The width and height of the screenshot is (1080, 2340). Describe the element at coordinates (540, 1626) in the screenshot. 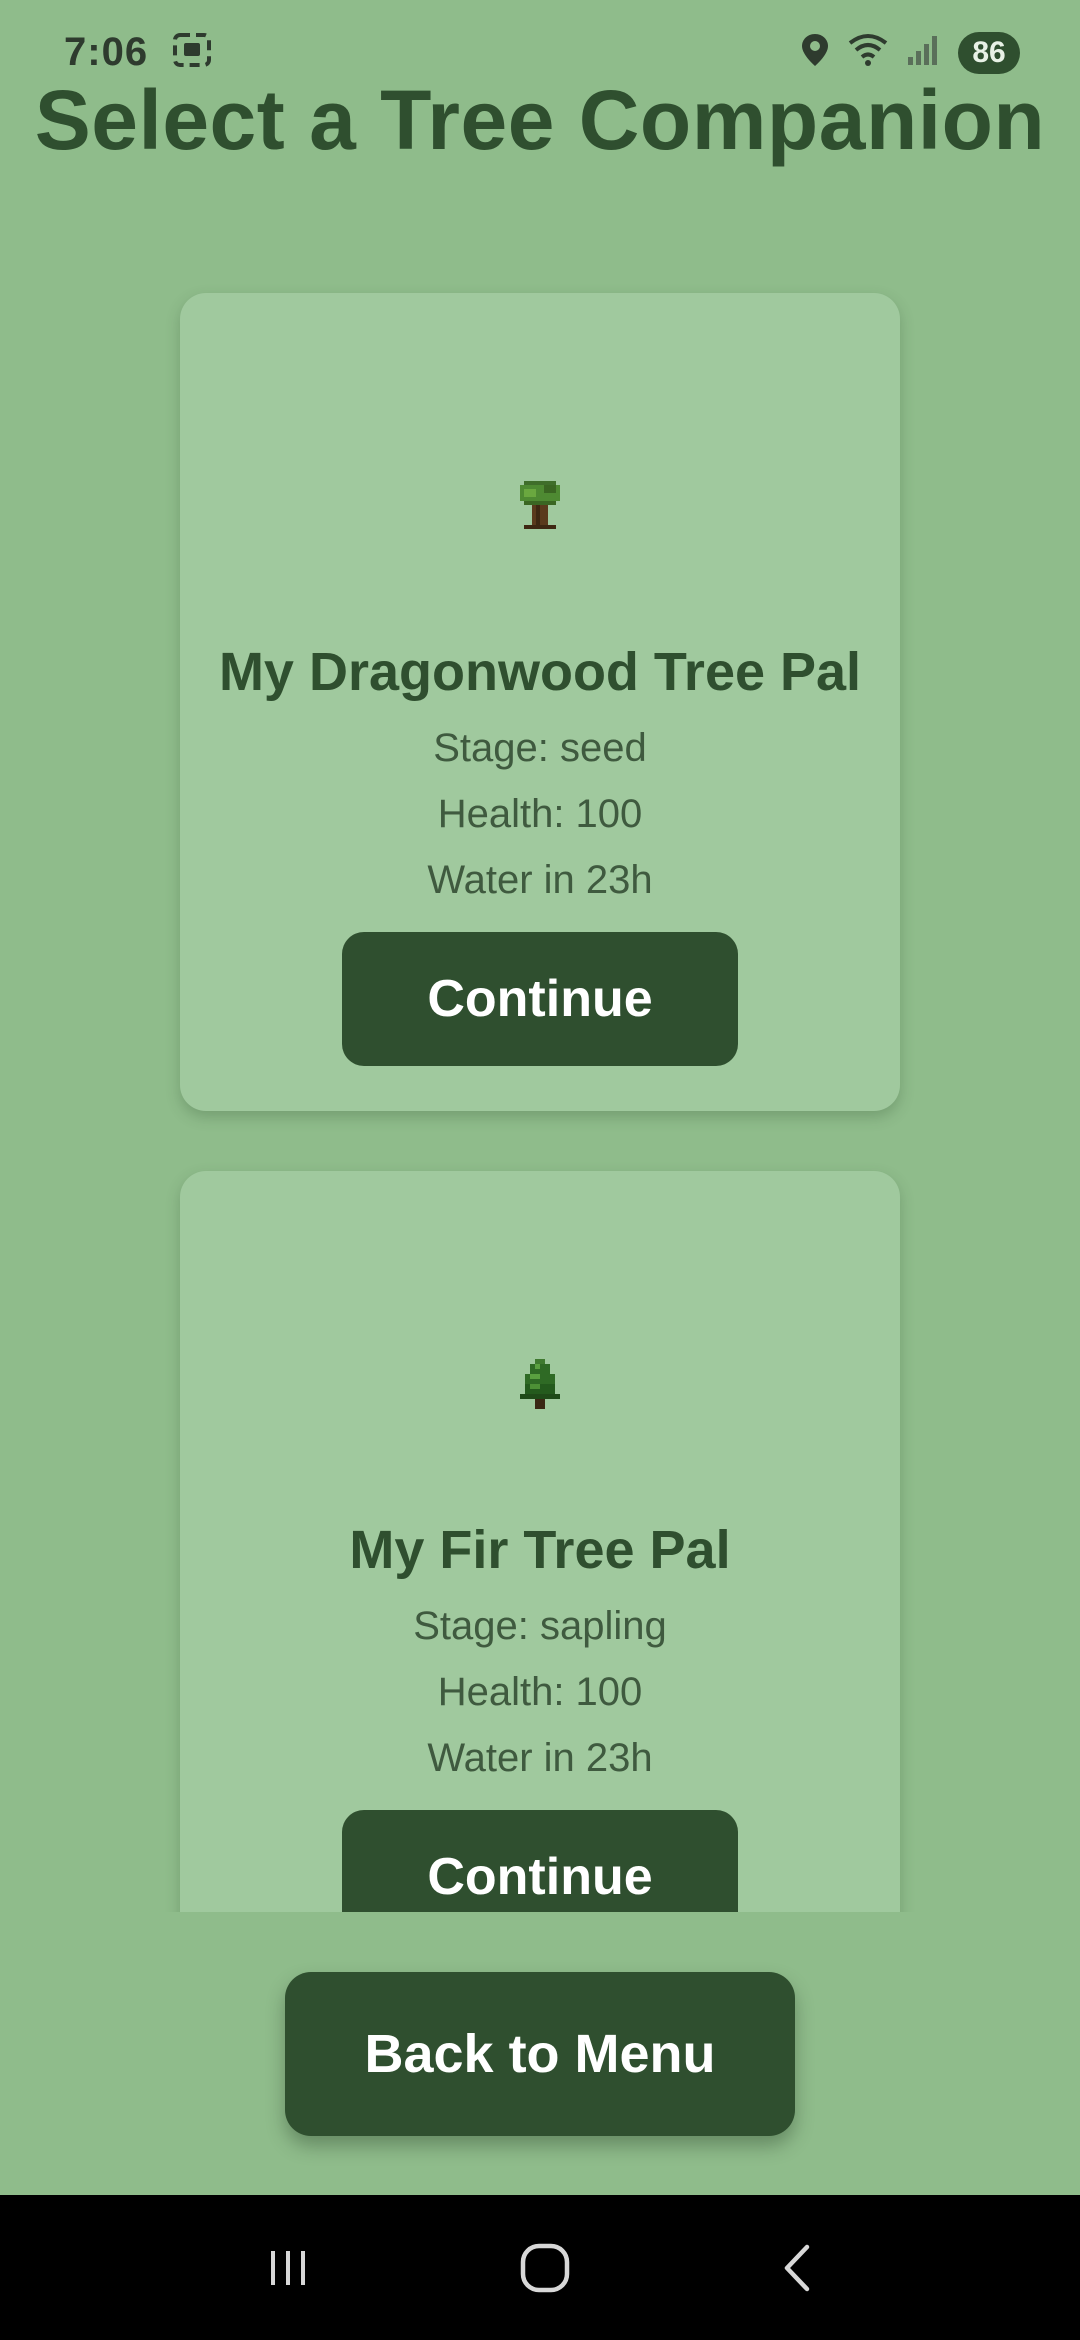

I see `tree-stage: Stage: sapling` at that location.